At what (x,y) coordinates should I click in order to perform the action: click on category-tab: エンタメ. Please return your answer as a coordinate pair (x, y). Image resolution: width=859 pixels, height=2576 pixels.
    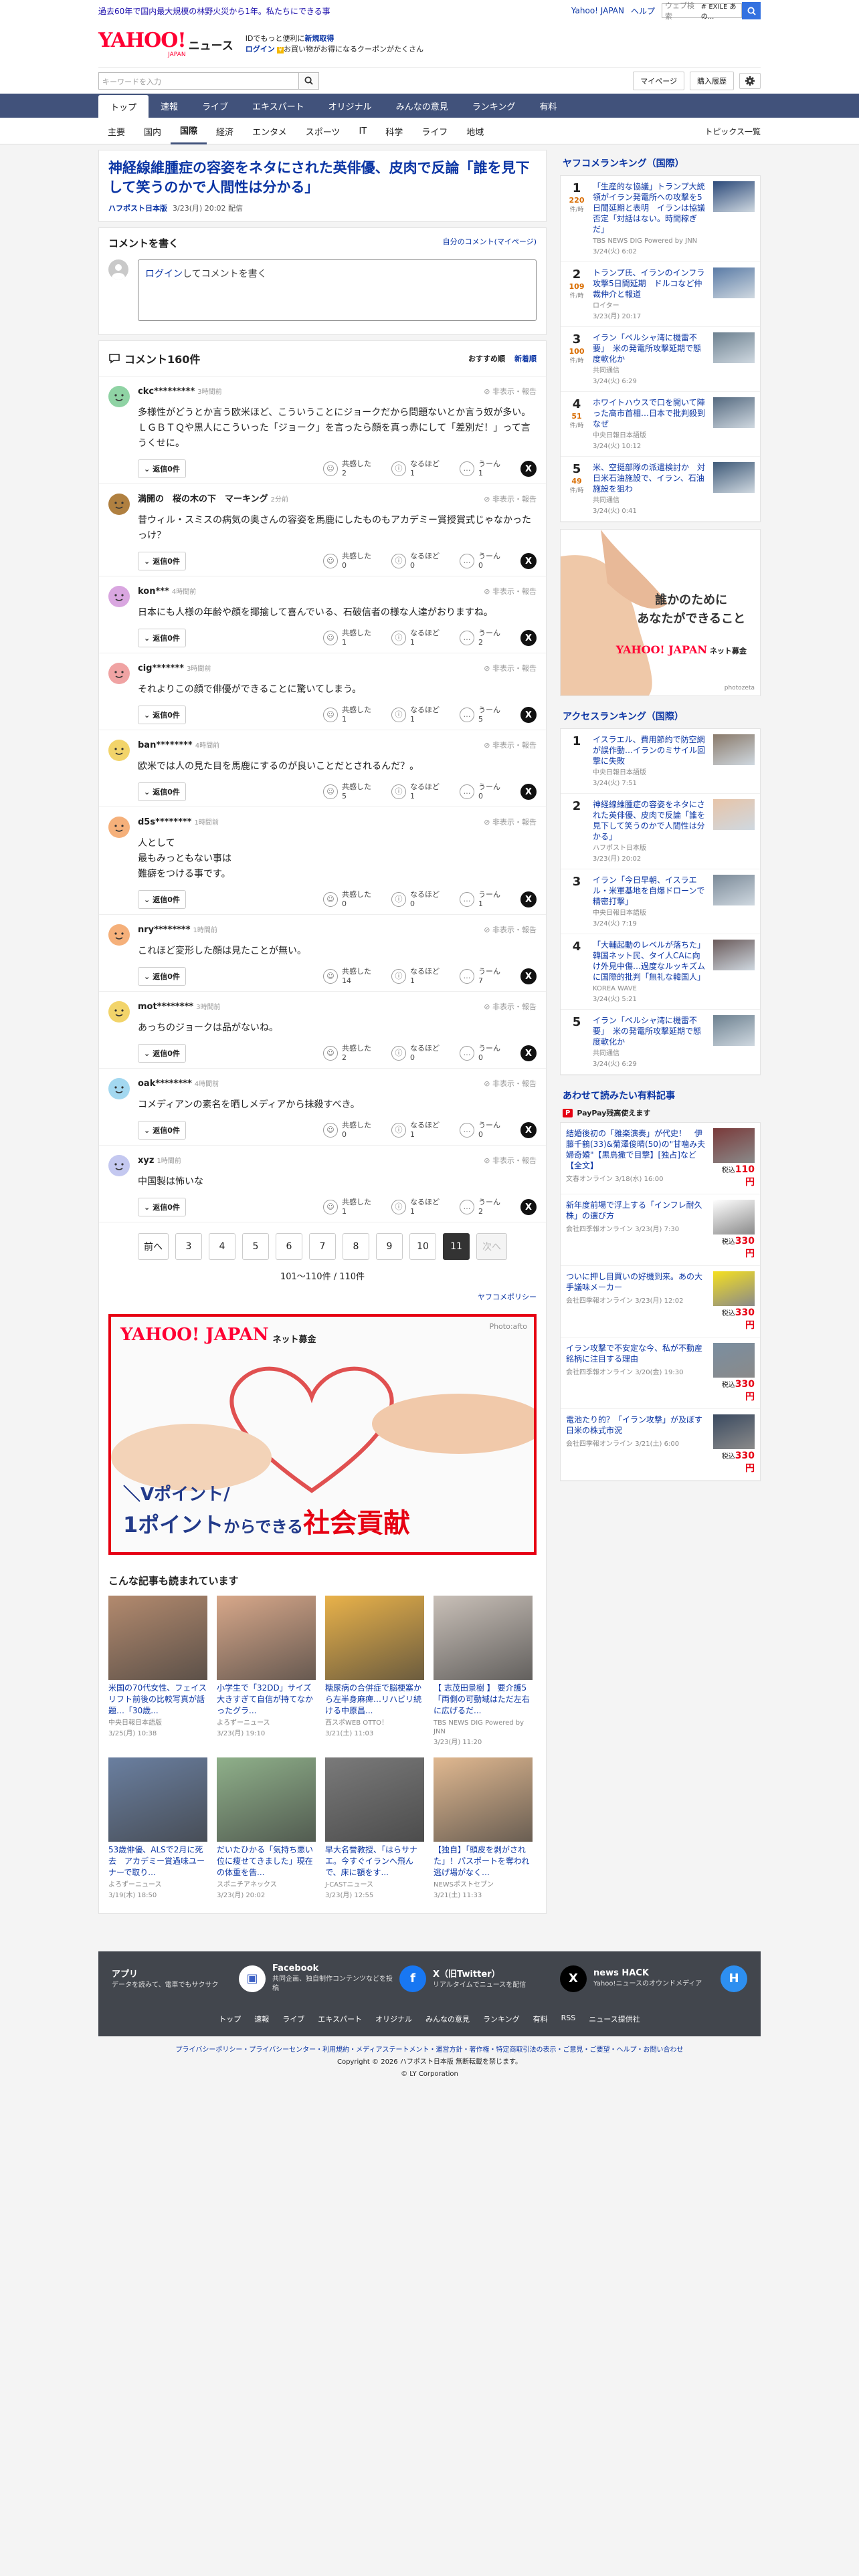
    Looking at the image, I should click on (269, 131).